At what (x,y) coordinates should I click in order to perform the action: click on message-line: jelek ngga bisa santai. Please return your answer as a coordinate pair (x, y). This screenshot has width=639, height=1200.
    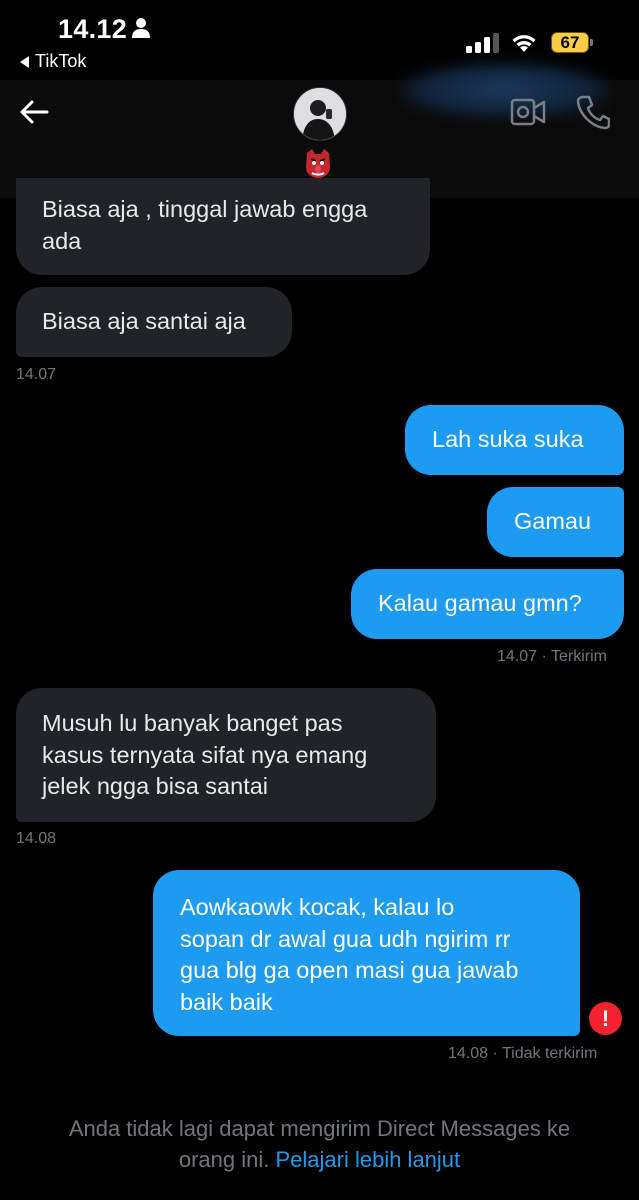
    Looking at the image, I should click on (155, 786).